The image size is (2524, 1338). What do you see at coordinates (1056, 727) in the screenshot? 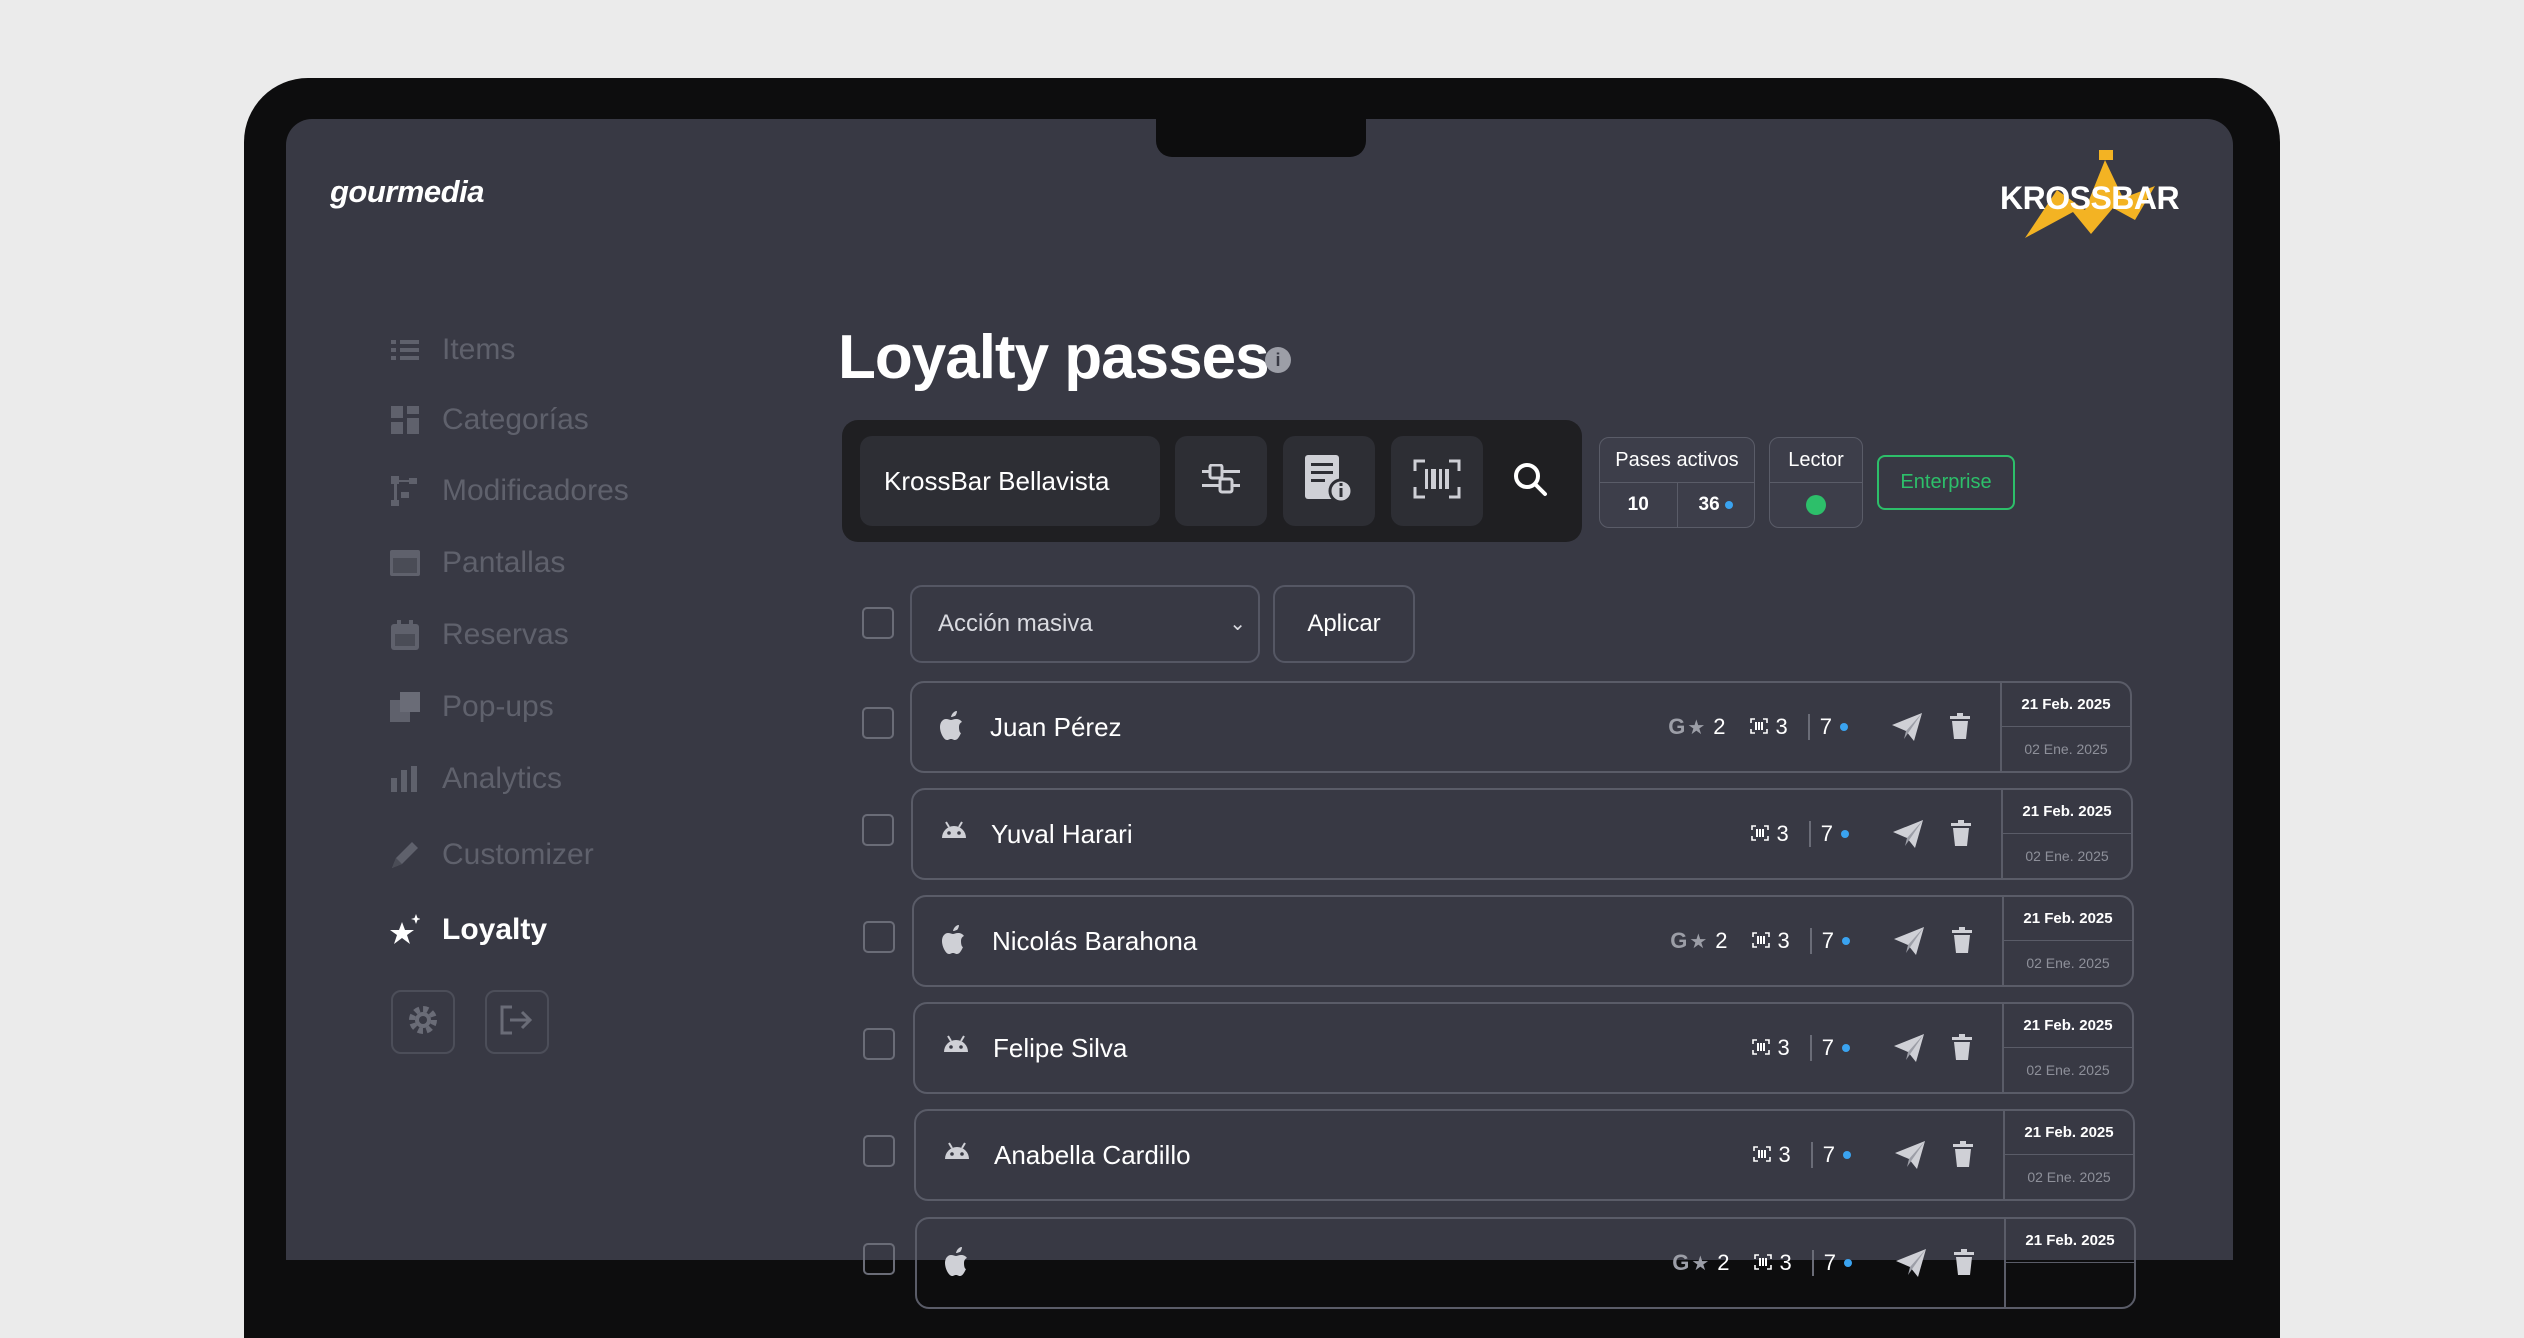
I see `pass-holder-name: Juan Pérez` at bounding box center [1056, 727].